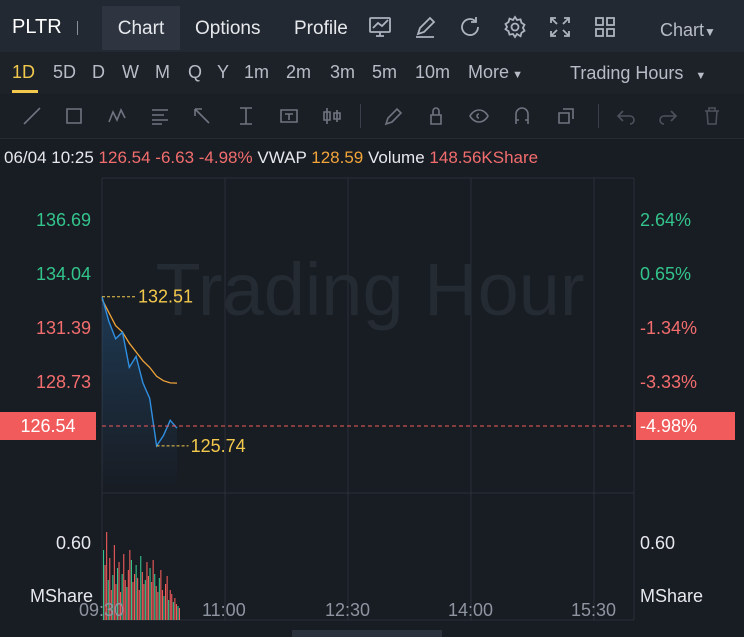  I want to click on draw-pencil-icon, so click(425, 27).